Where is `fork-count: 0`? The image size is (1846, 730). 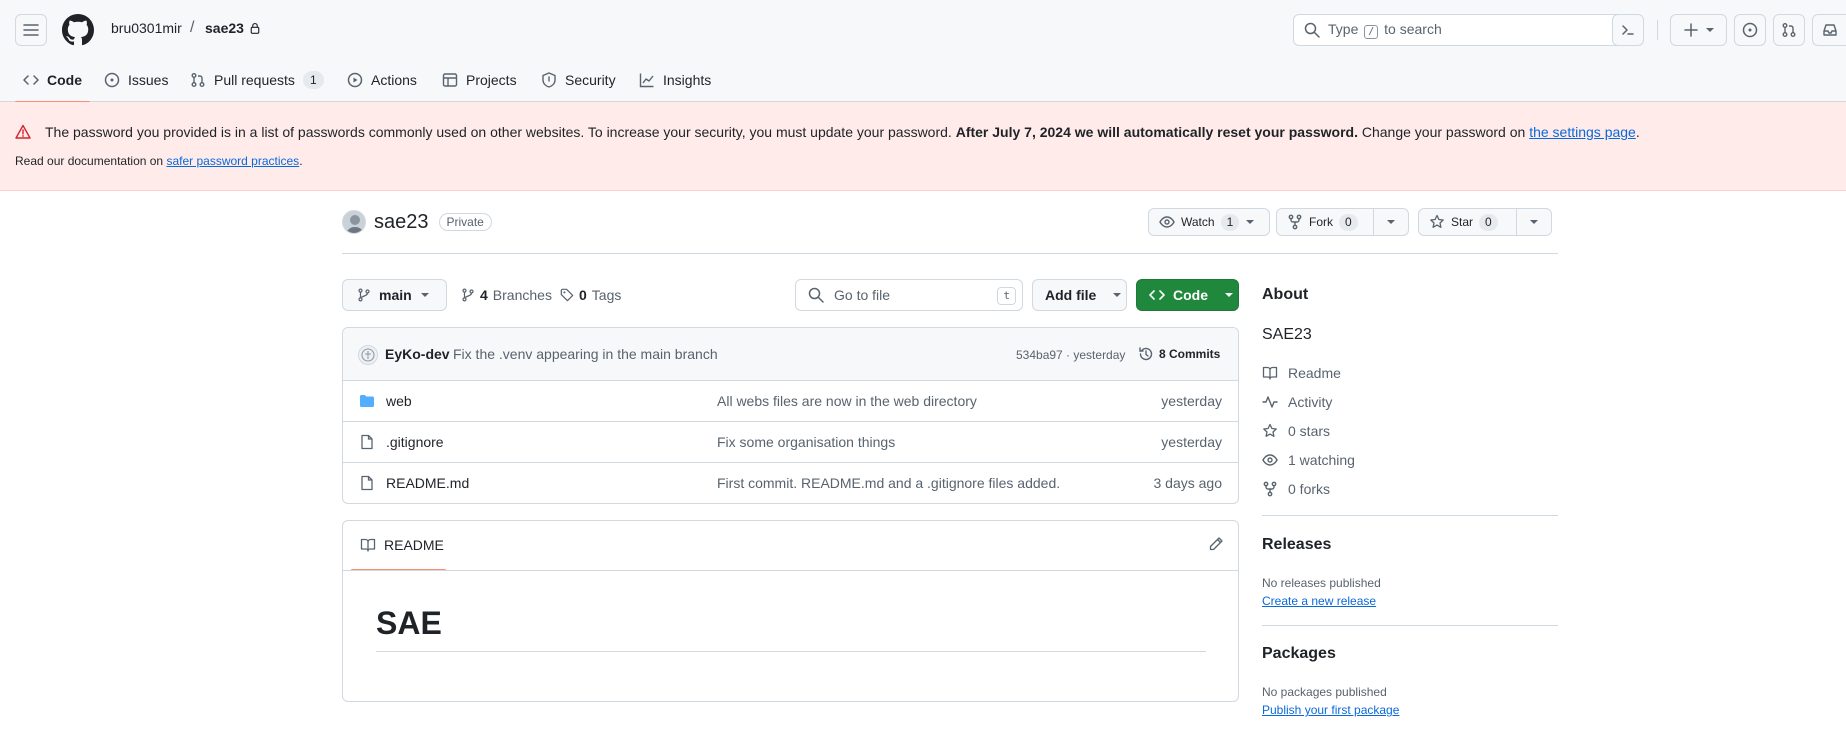
fork-count: 0 is located at coordinates (1348, 222).